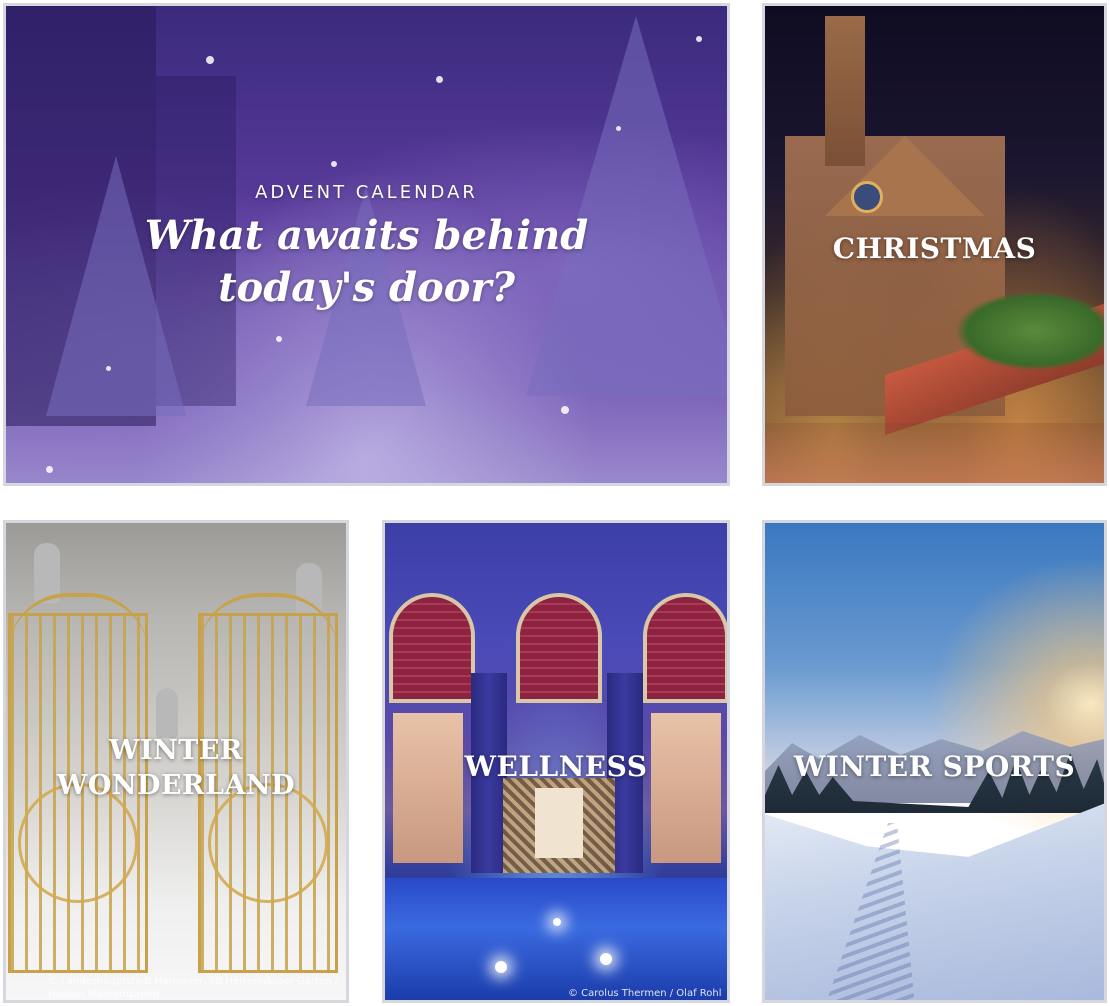  Describe the element at coordinates (428, 788) in the screenshot. I see `wall-left` at that location.